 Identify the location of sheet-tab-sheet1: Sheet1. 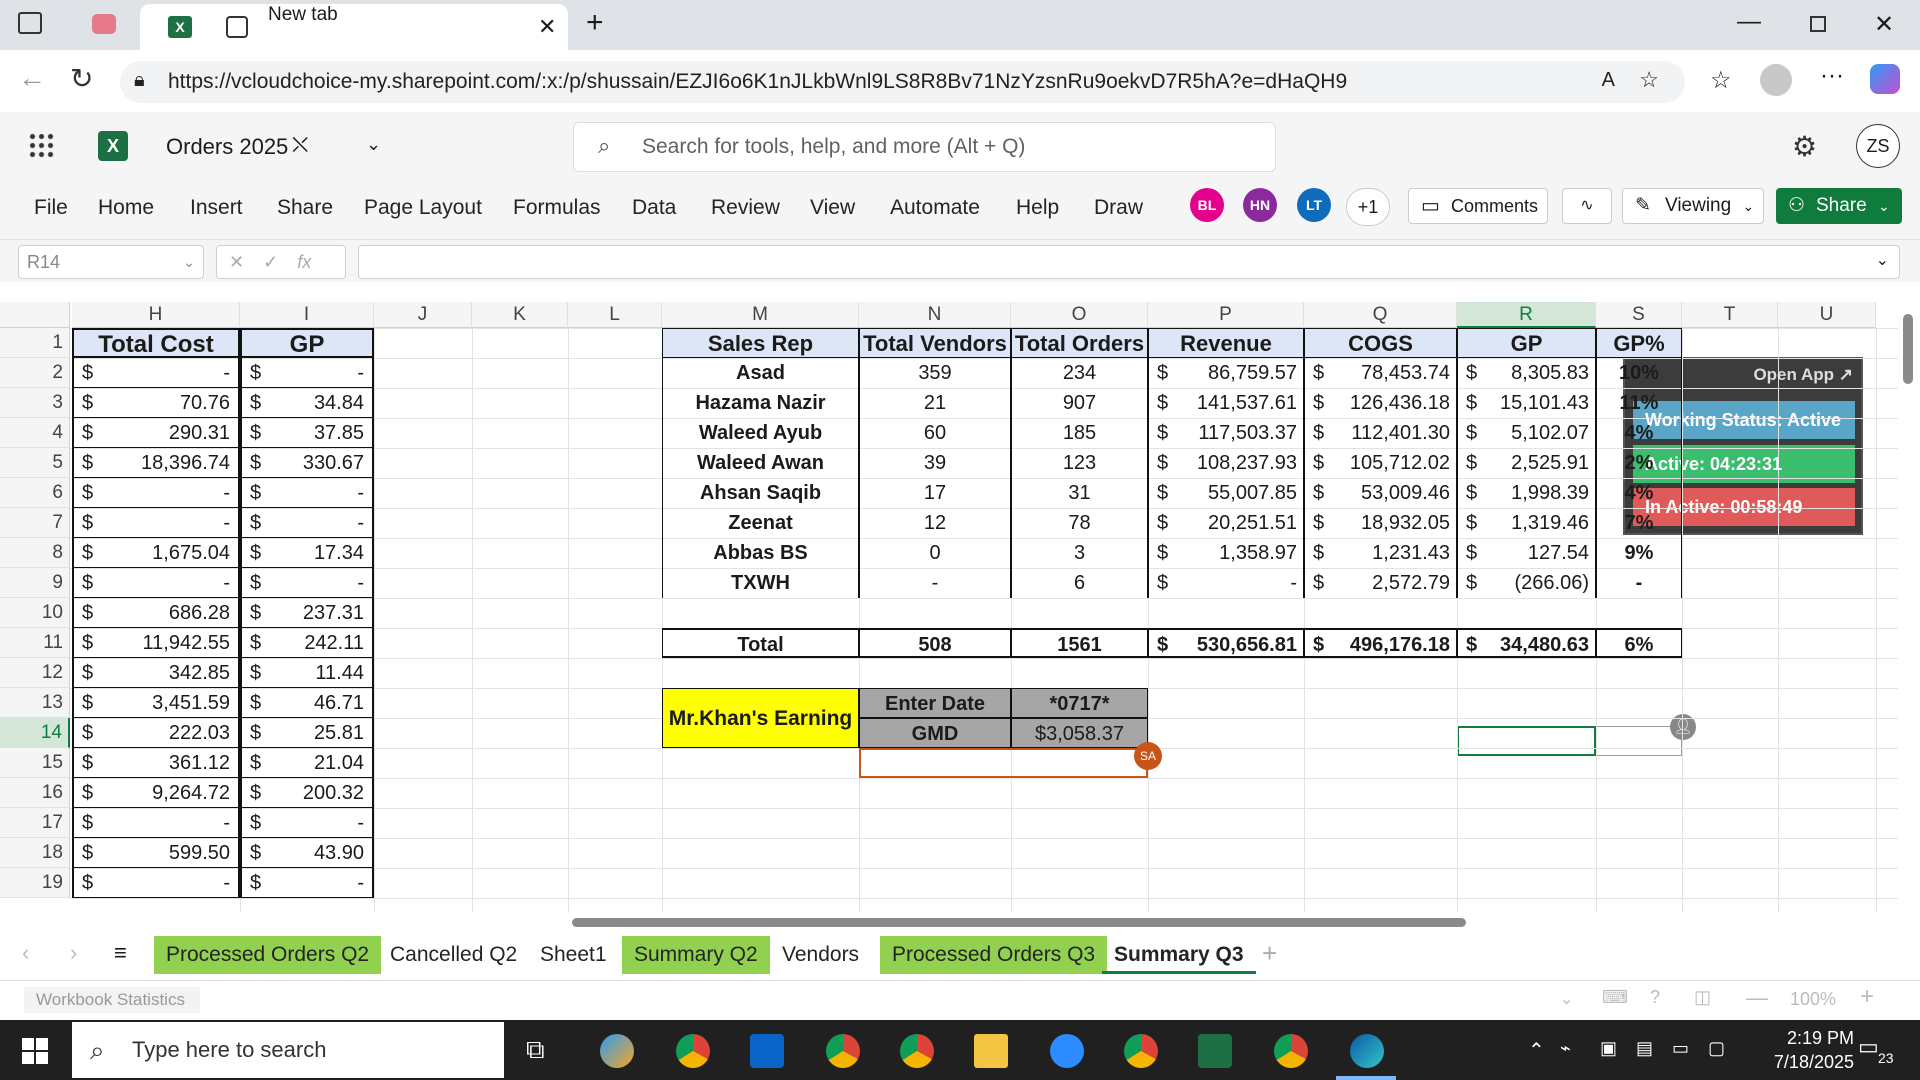
(573, 955).